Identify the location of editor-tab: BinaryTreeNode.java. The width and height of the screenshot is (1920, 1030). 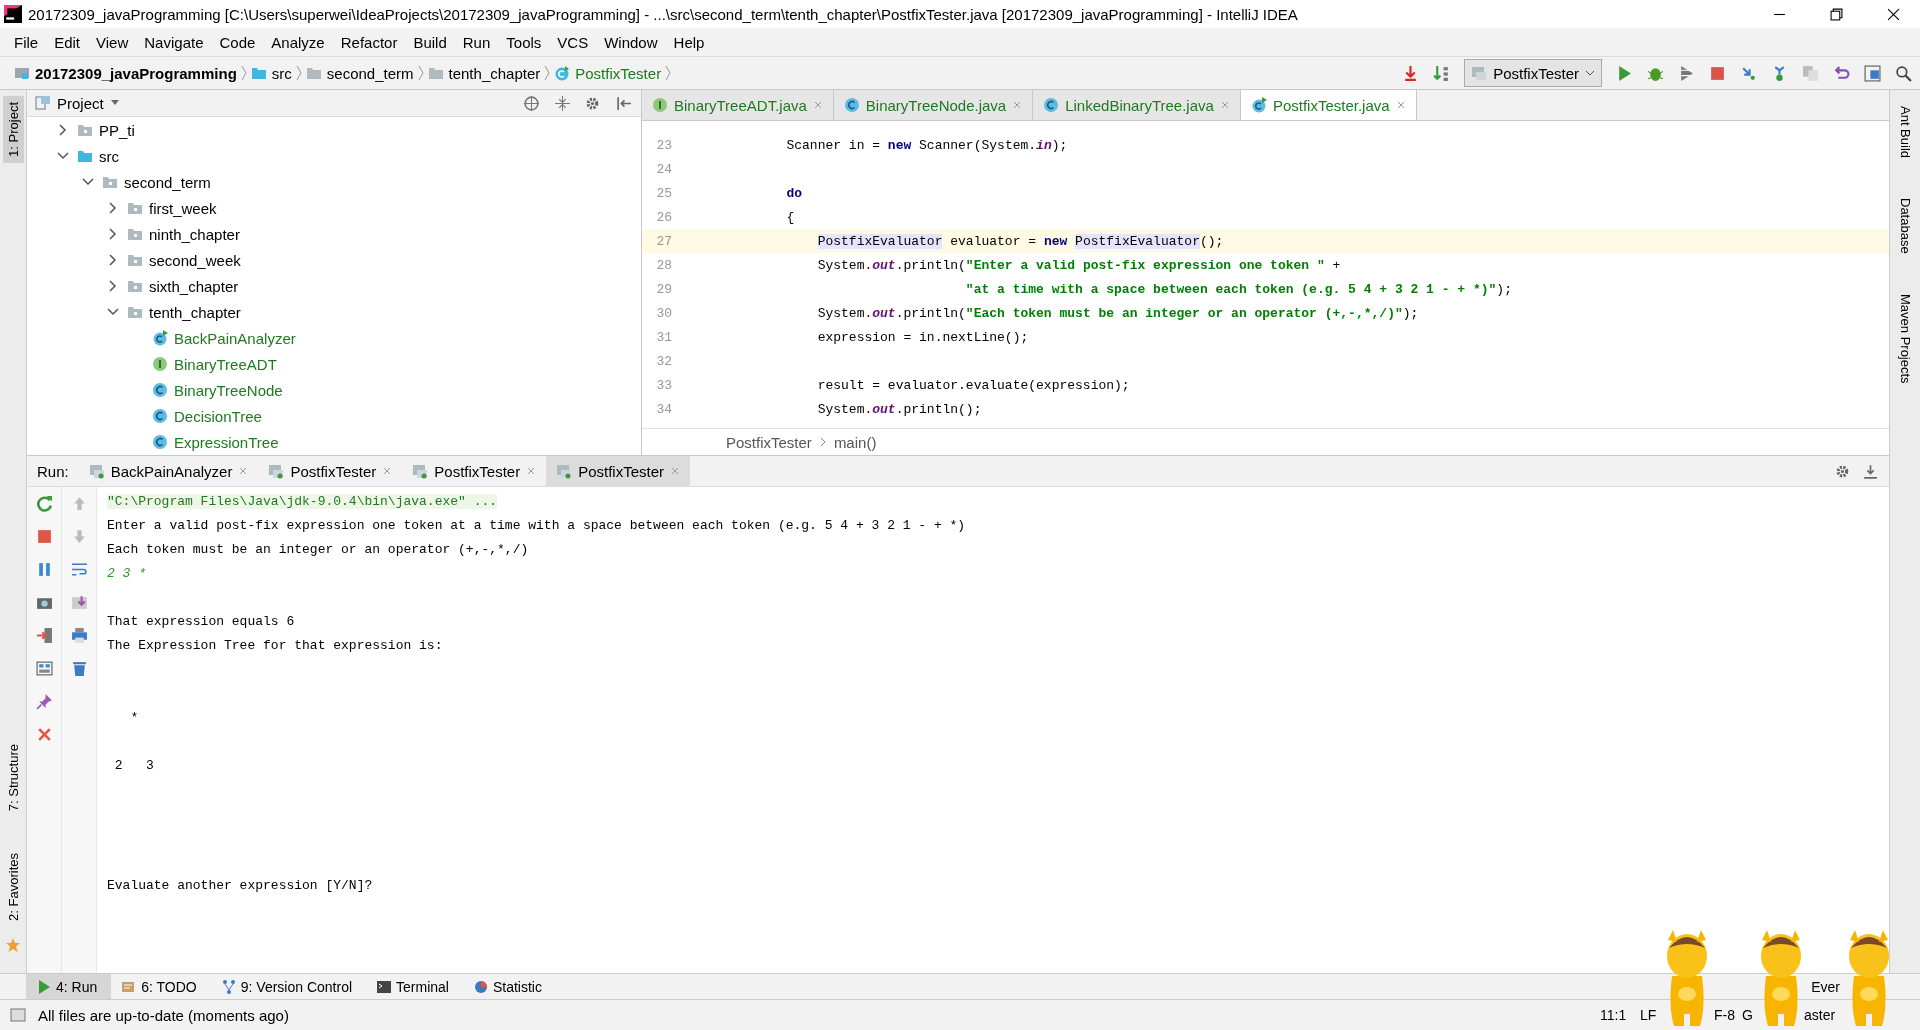
(933, 105).